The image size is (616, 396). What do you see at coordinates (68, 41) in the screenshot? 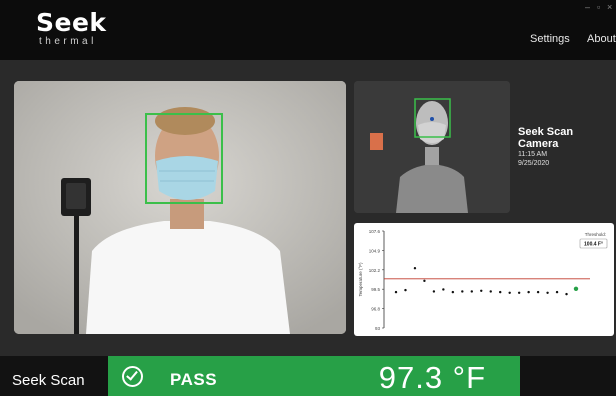
I see `logo-subtext: thermal` at bounding box center [68, 41].